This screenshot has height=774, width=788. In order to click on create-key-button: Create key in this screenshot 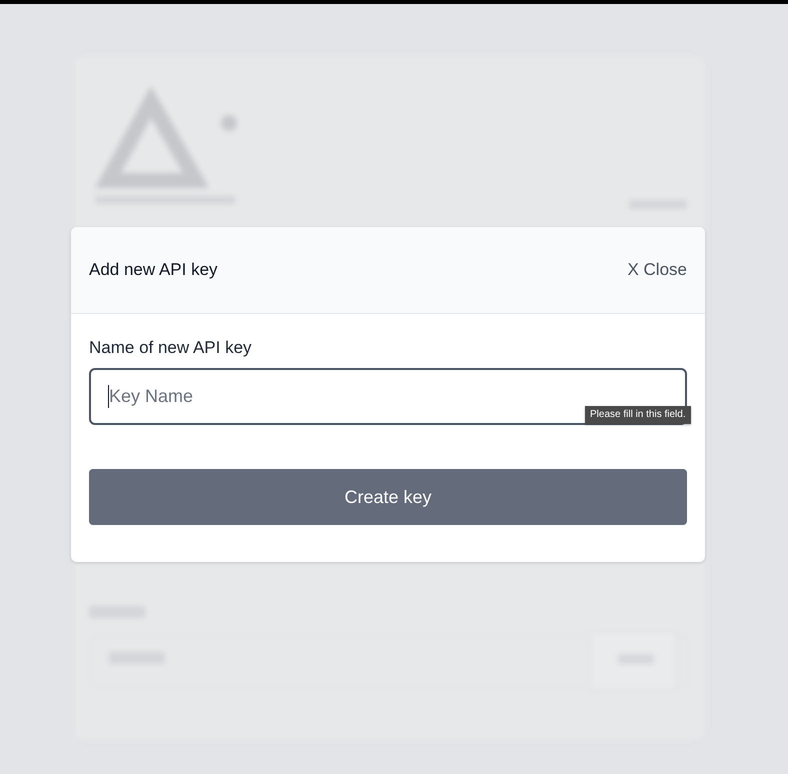, I will do `click(388, 497)`.